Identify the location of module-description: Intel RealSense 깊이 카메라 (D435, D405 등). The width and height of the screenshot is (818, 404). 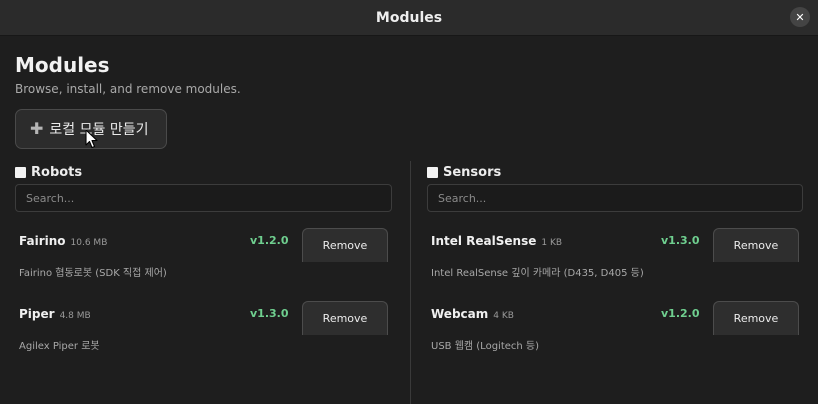
(537, 273).